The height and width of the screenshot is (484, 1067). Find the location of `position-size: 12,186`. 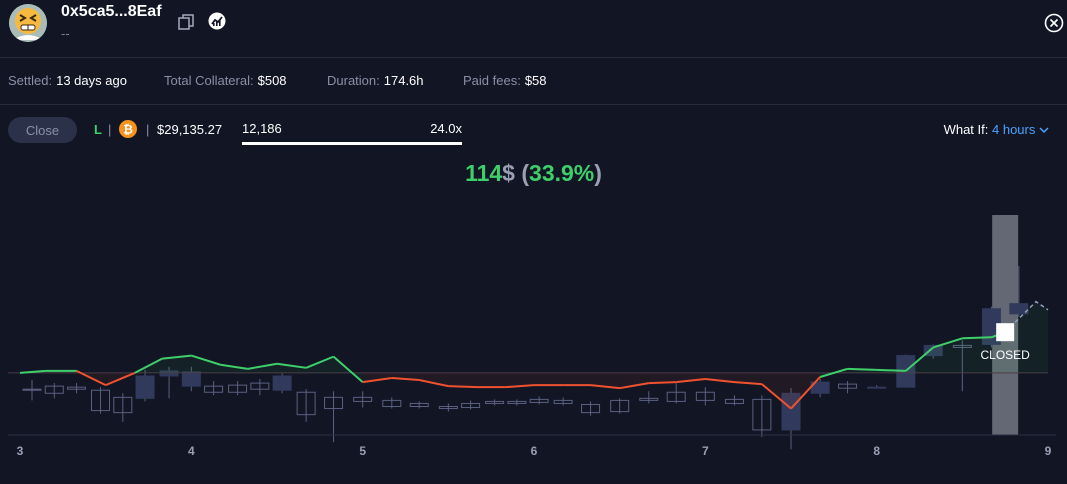

position-size: 12,186 is located at coordinates (262, 128).